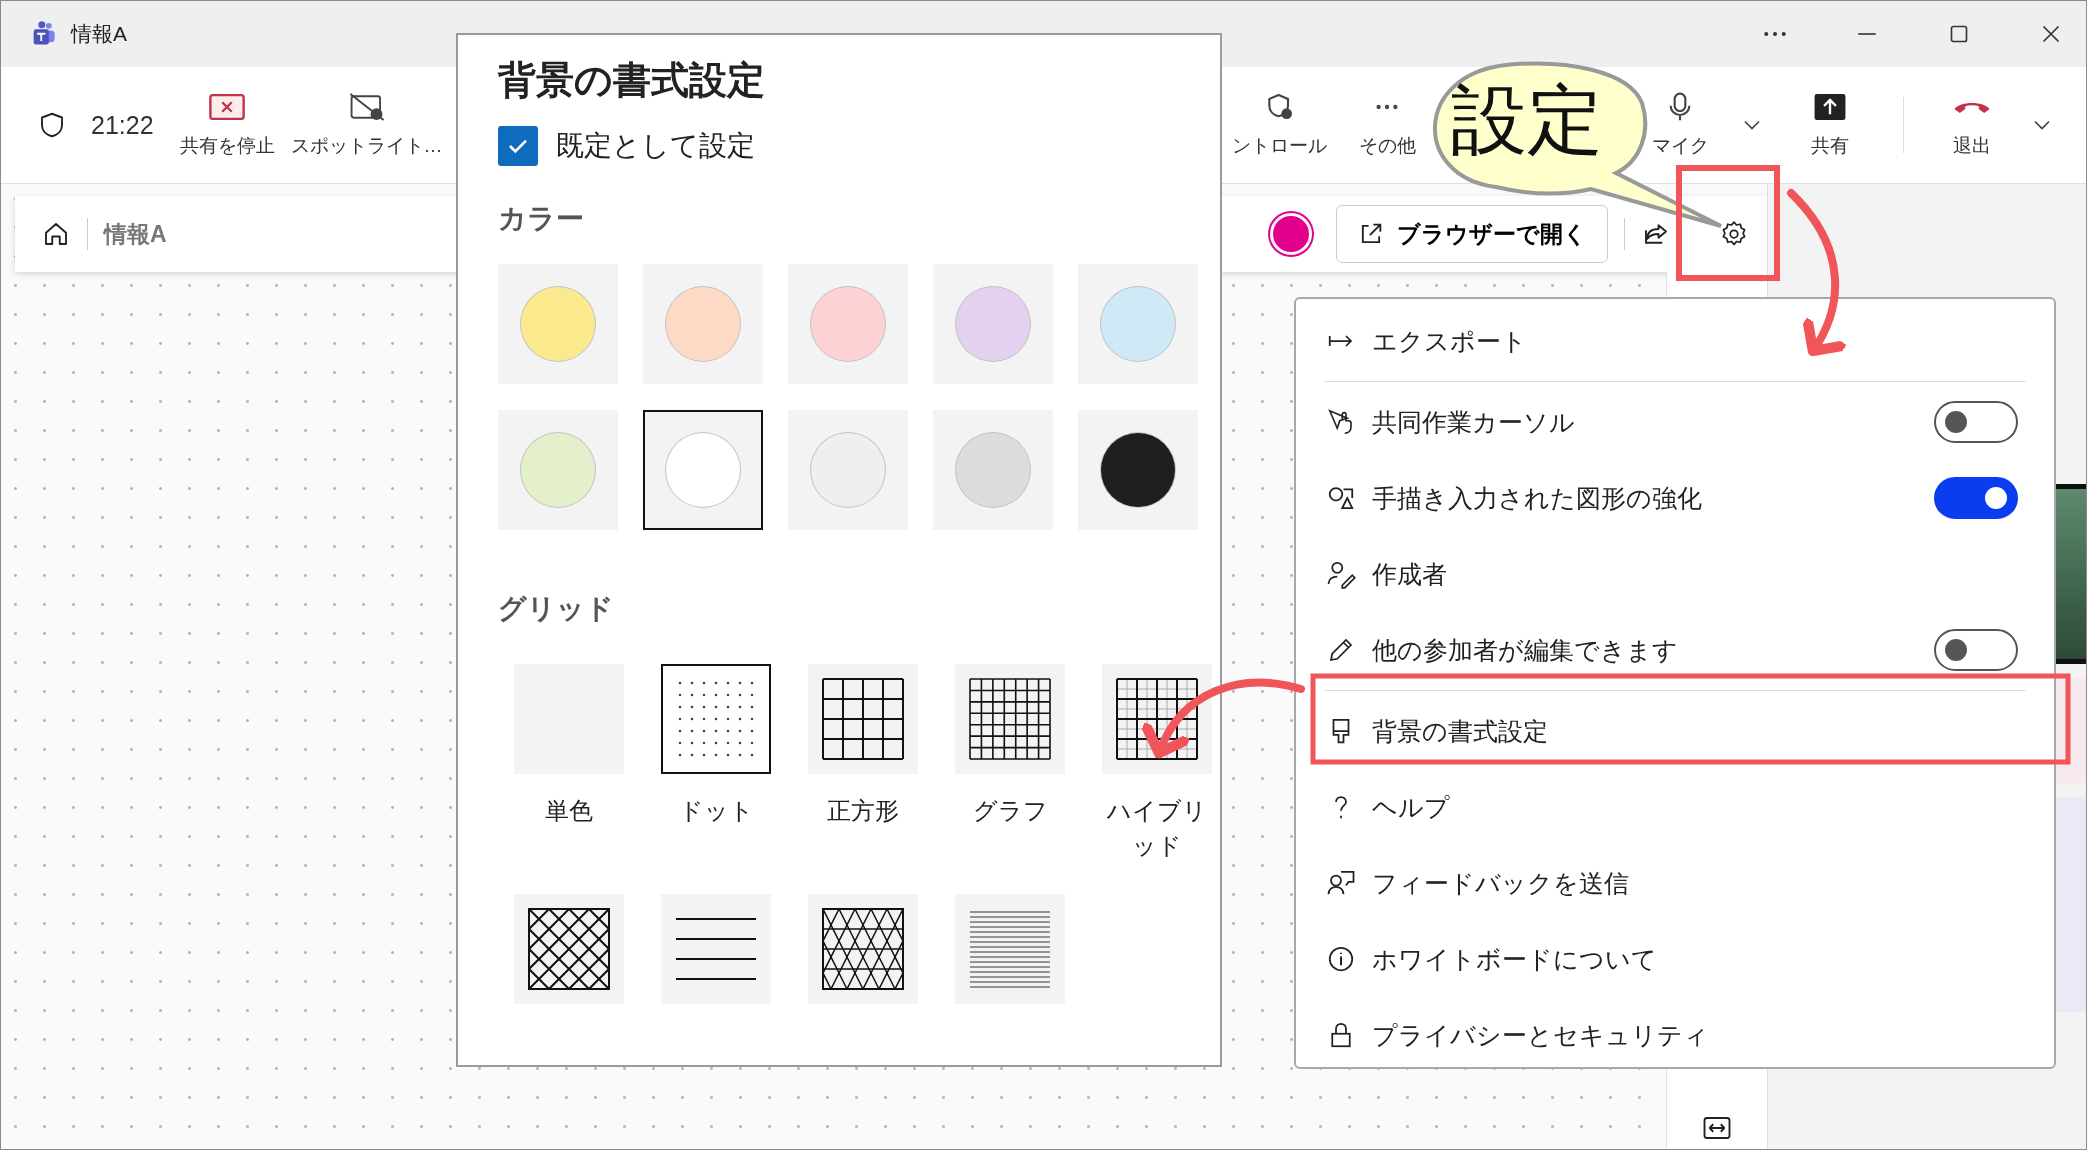 Image resolution: width=2087 pixels, height=1150 pixels. What do you see at coordinates (1341, 959) in the screenshot?
I see `info-icon` at bounding box center [1341, 959].